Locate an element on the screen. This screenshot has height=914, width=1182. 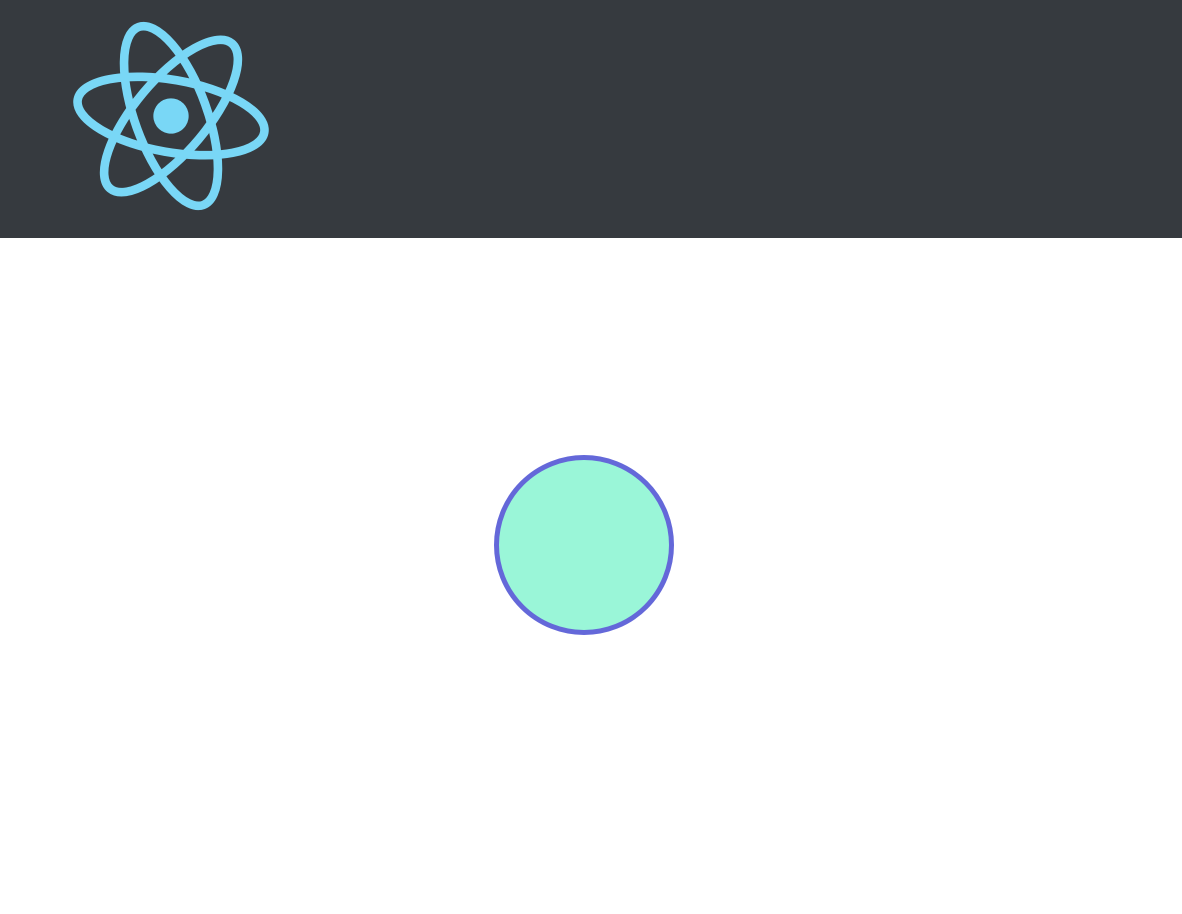
react-logo-icon is located at coordinates (171, 116).